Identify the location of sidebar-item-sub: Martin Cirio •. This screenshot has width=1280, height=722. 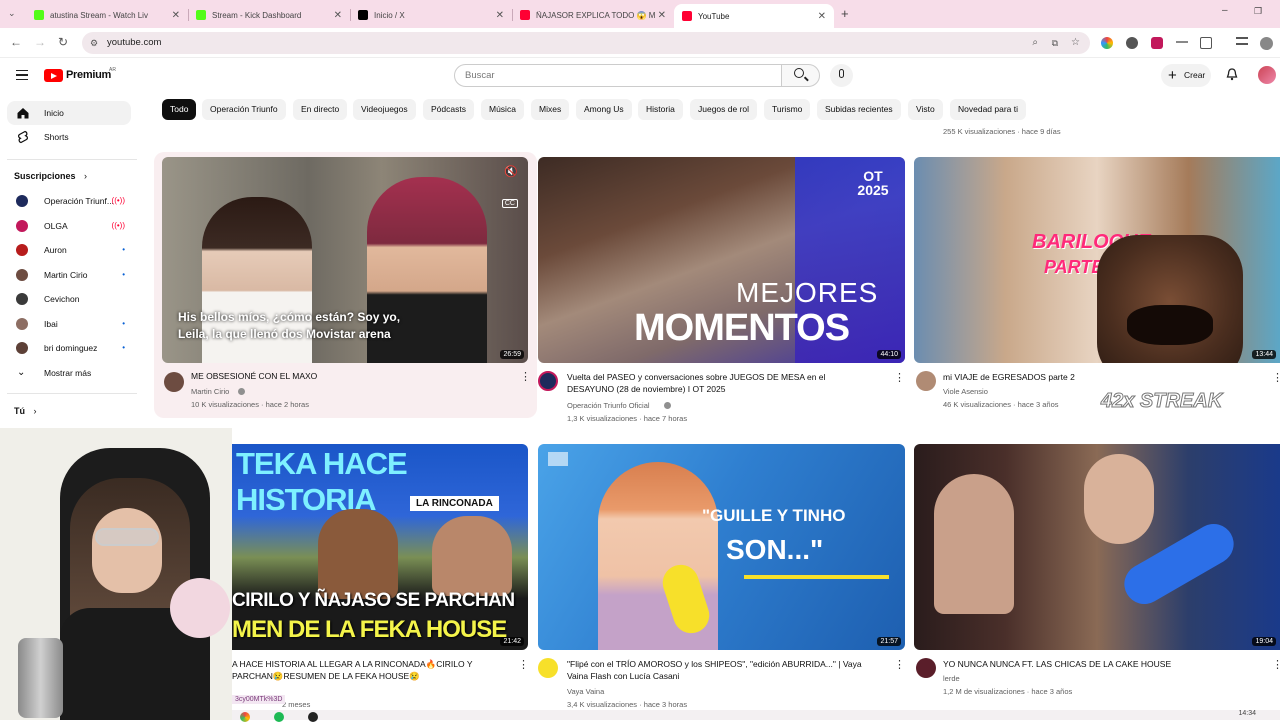
(69, 275).